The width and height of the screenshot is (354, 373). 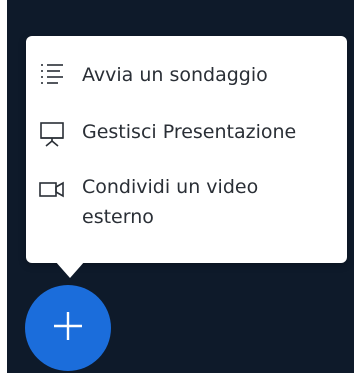 What do you see at coordinates (52, 74) in the screenshot?
I see `poll-list-icon` at bounding box center [52, 74].